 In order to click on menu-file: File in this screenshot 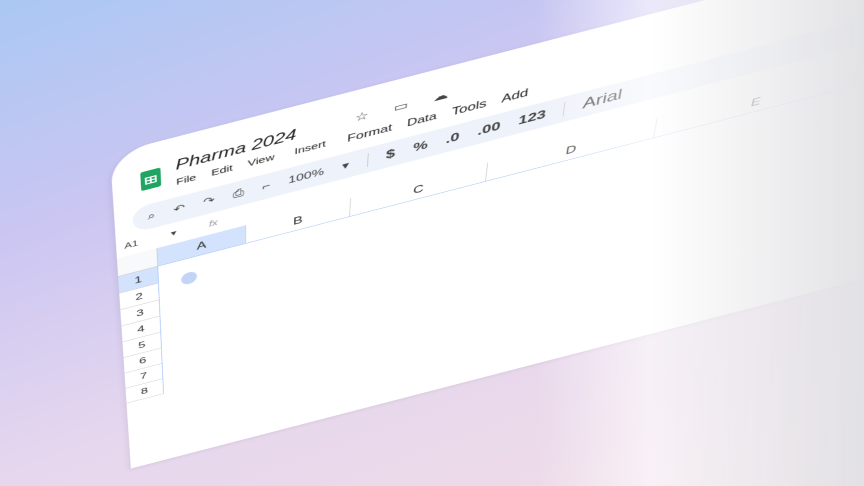, I will do `click(186, 180)`.